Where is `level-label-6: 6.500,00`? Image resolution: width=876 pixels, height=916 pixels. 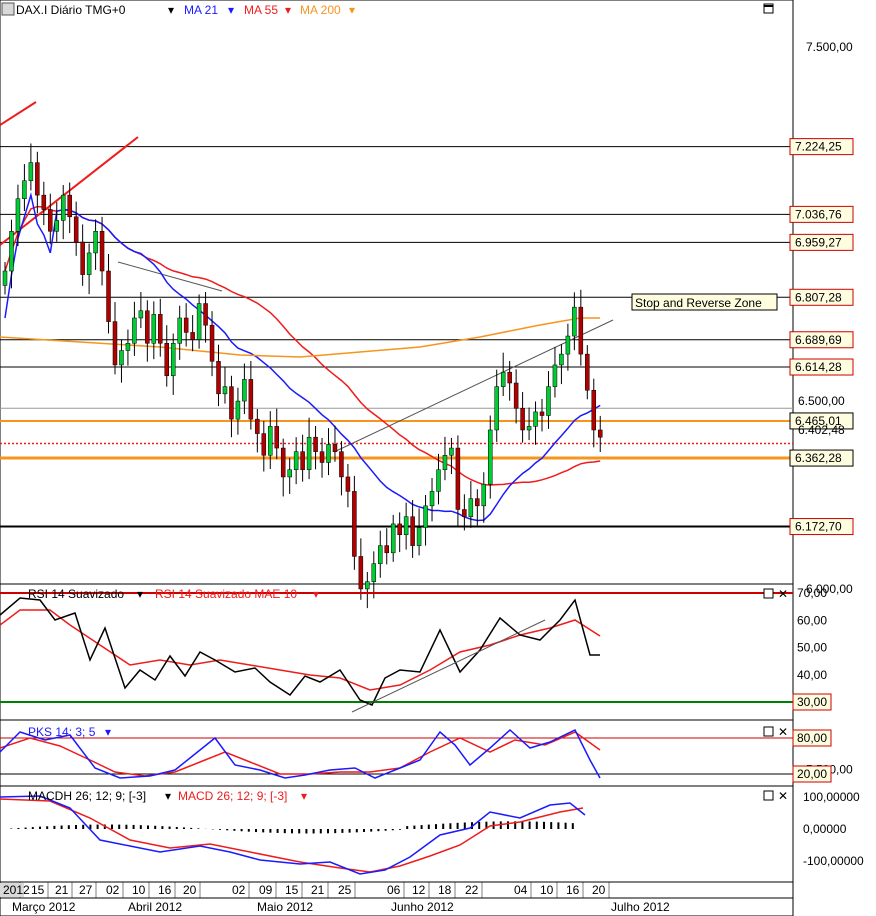
level-label-6: 6.500,00 is located at coordinates (821, 401).